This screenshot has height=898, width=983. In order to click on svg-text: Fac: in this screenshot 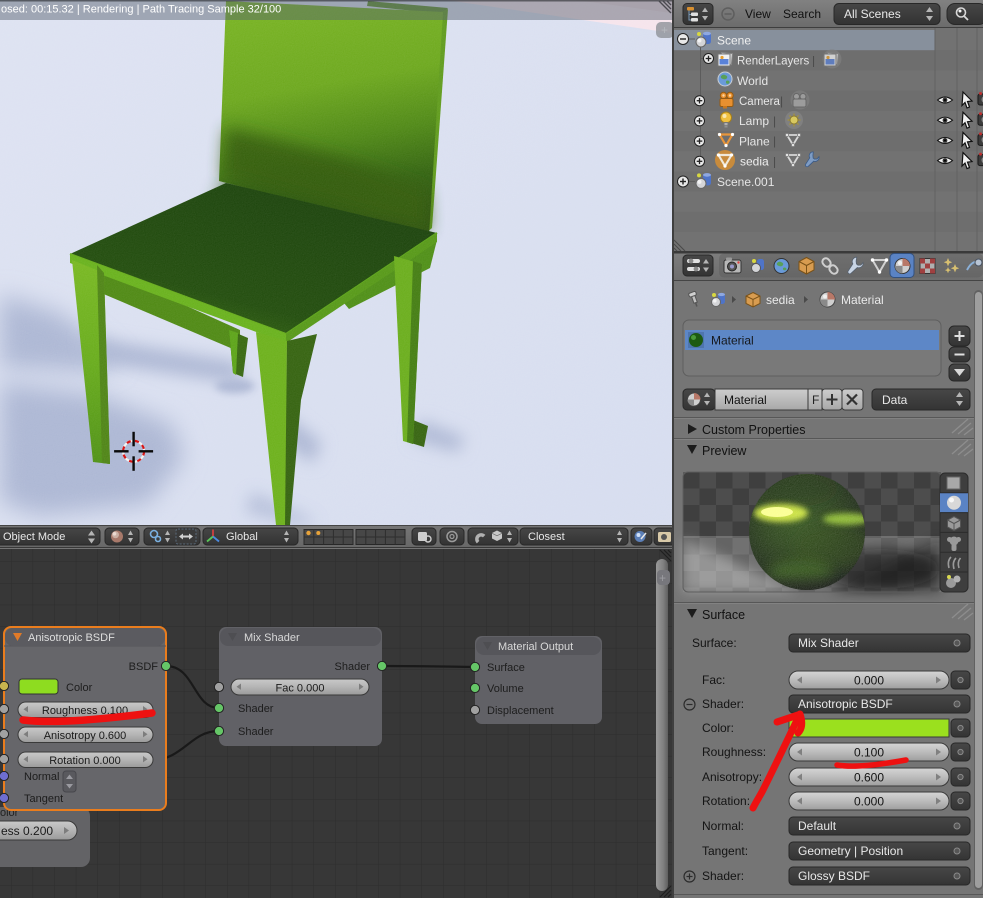, I will do `click(713, 680)`.